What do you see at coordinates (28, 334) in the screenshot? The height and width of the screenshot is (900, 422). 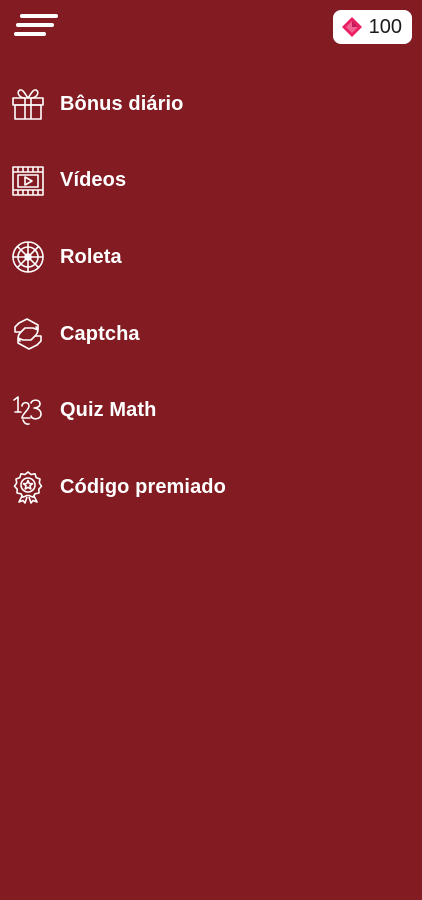 I see `captcha-icon` at bounding box center [28, 334].